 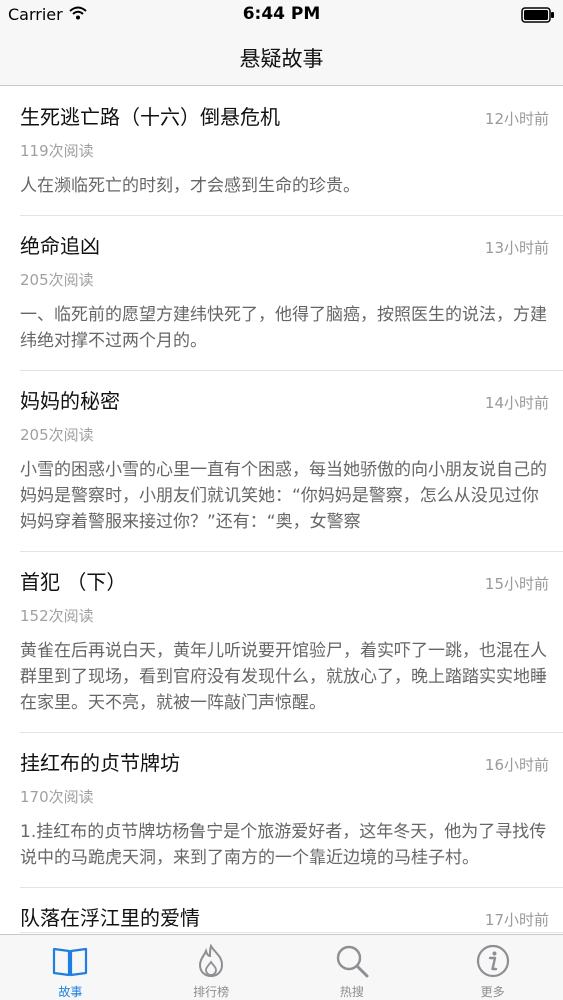 What do you see at coordinates (70, 961) in the screenshot?
I see `book-icon` at bounding box center [70, 961].